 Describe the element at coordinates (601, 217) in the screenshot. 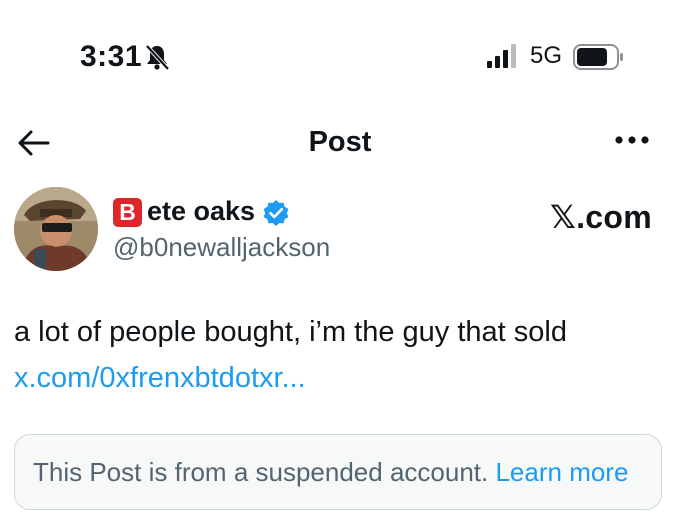

I see `source-label: 𝕏.com` at that location.